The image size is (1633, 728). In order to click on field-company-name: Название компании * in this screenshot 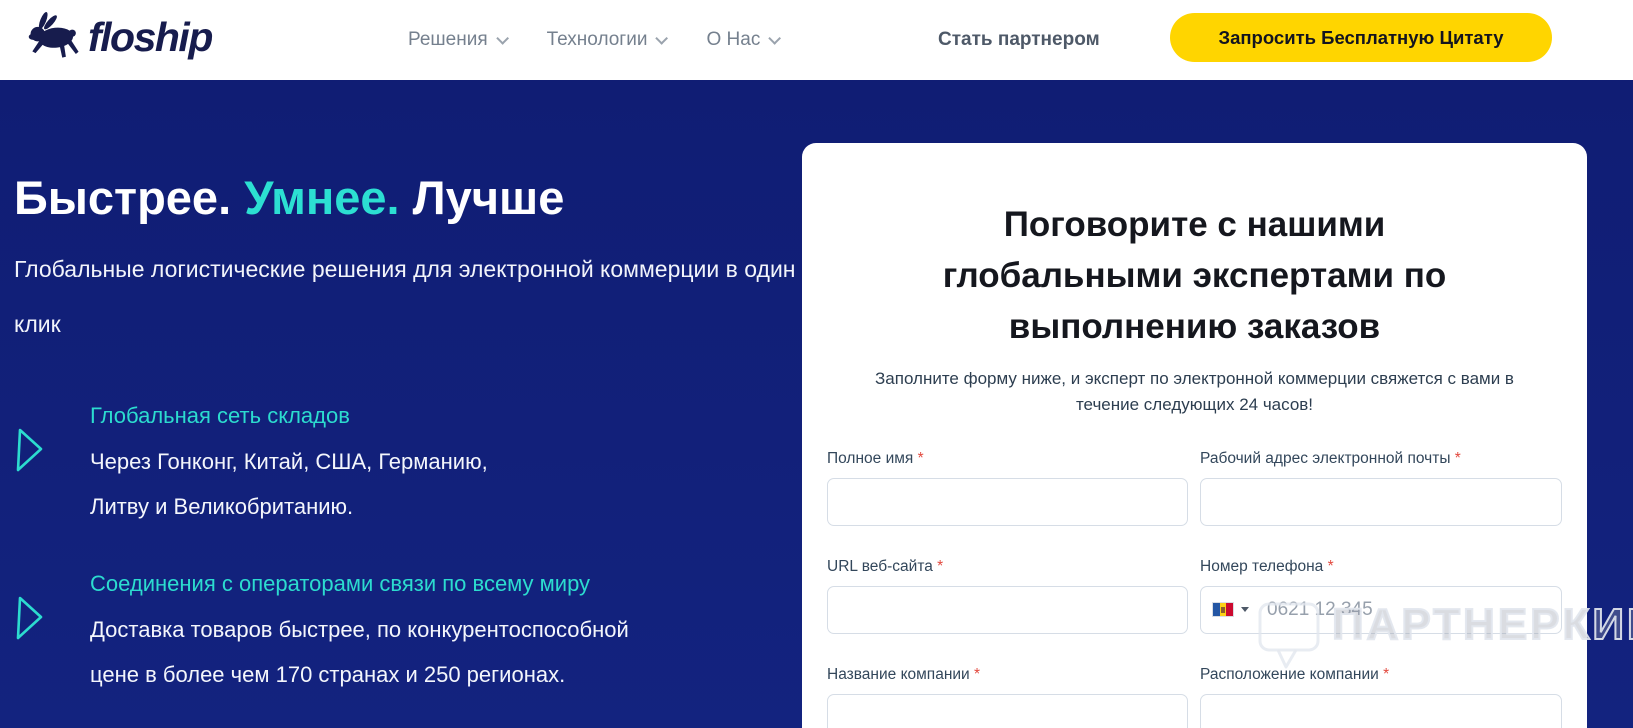, I will do `click(1007, 697)`.